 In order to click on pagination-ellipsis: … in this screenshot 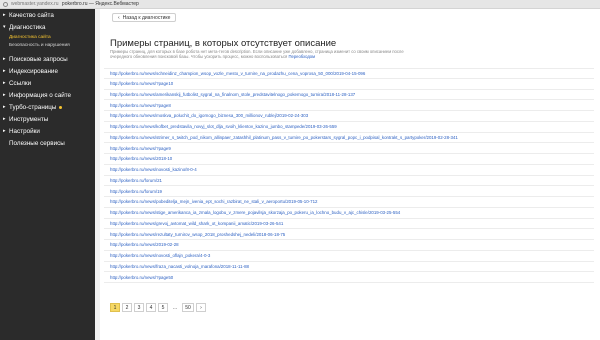, I will do `click(175, 307)`.